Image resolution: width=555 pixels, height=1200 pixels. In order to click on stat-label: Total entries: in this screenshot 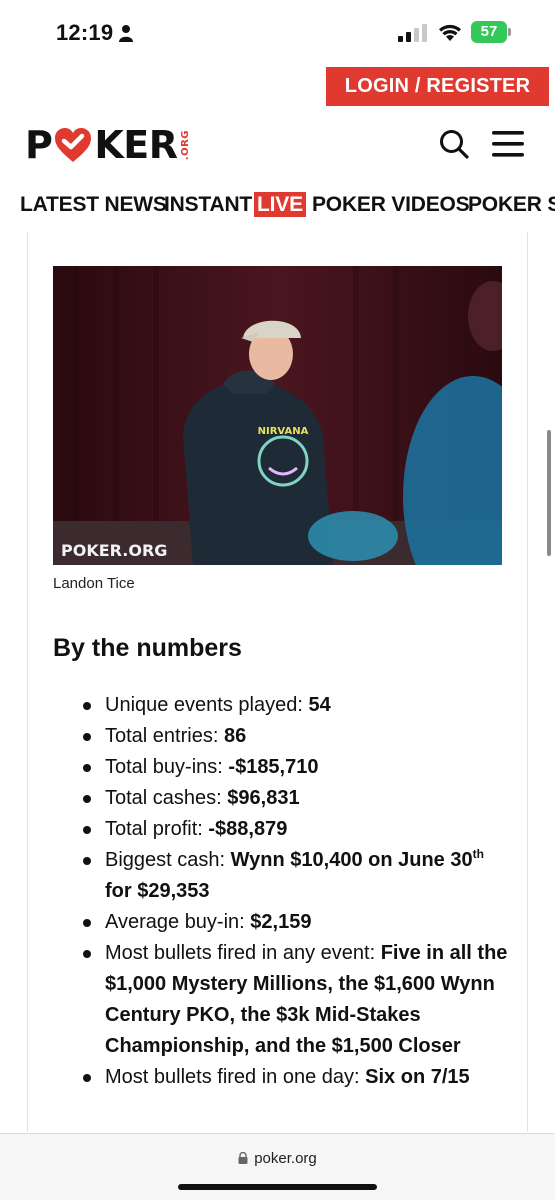, I will do `click(162, 736)`.